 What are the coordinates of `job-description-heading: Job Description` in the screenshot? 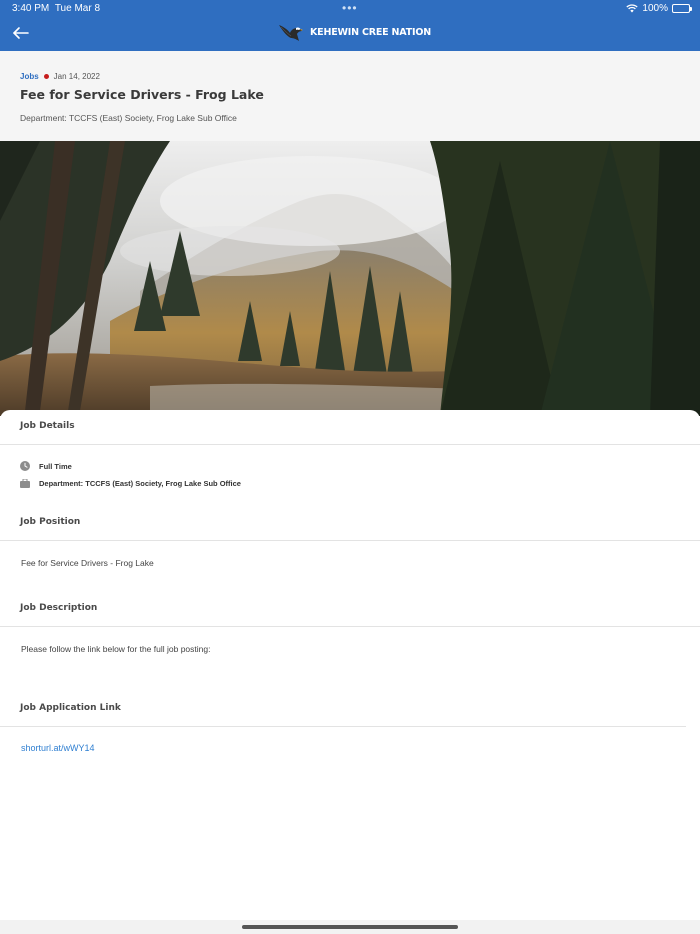 It's located at (59, 608).